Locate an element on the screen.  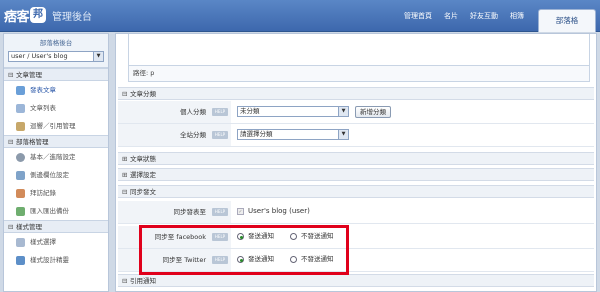
section-status: ⊞ 文章狀態 is located at coordinates (356, 158).